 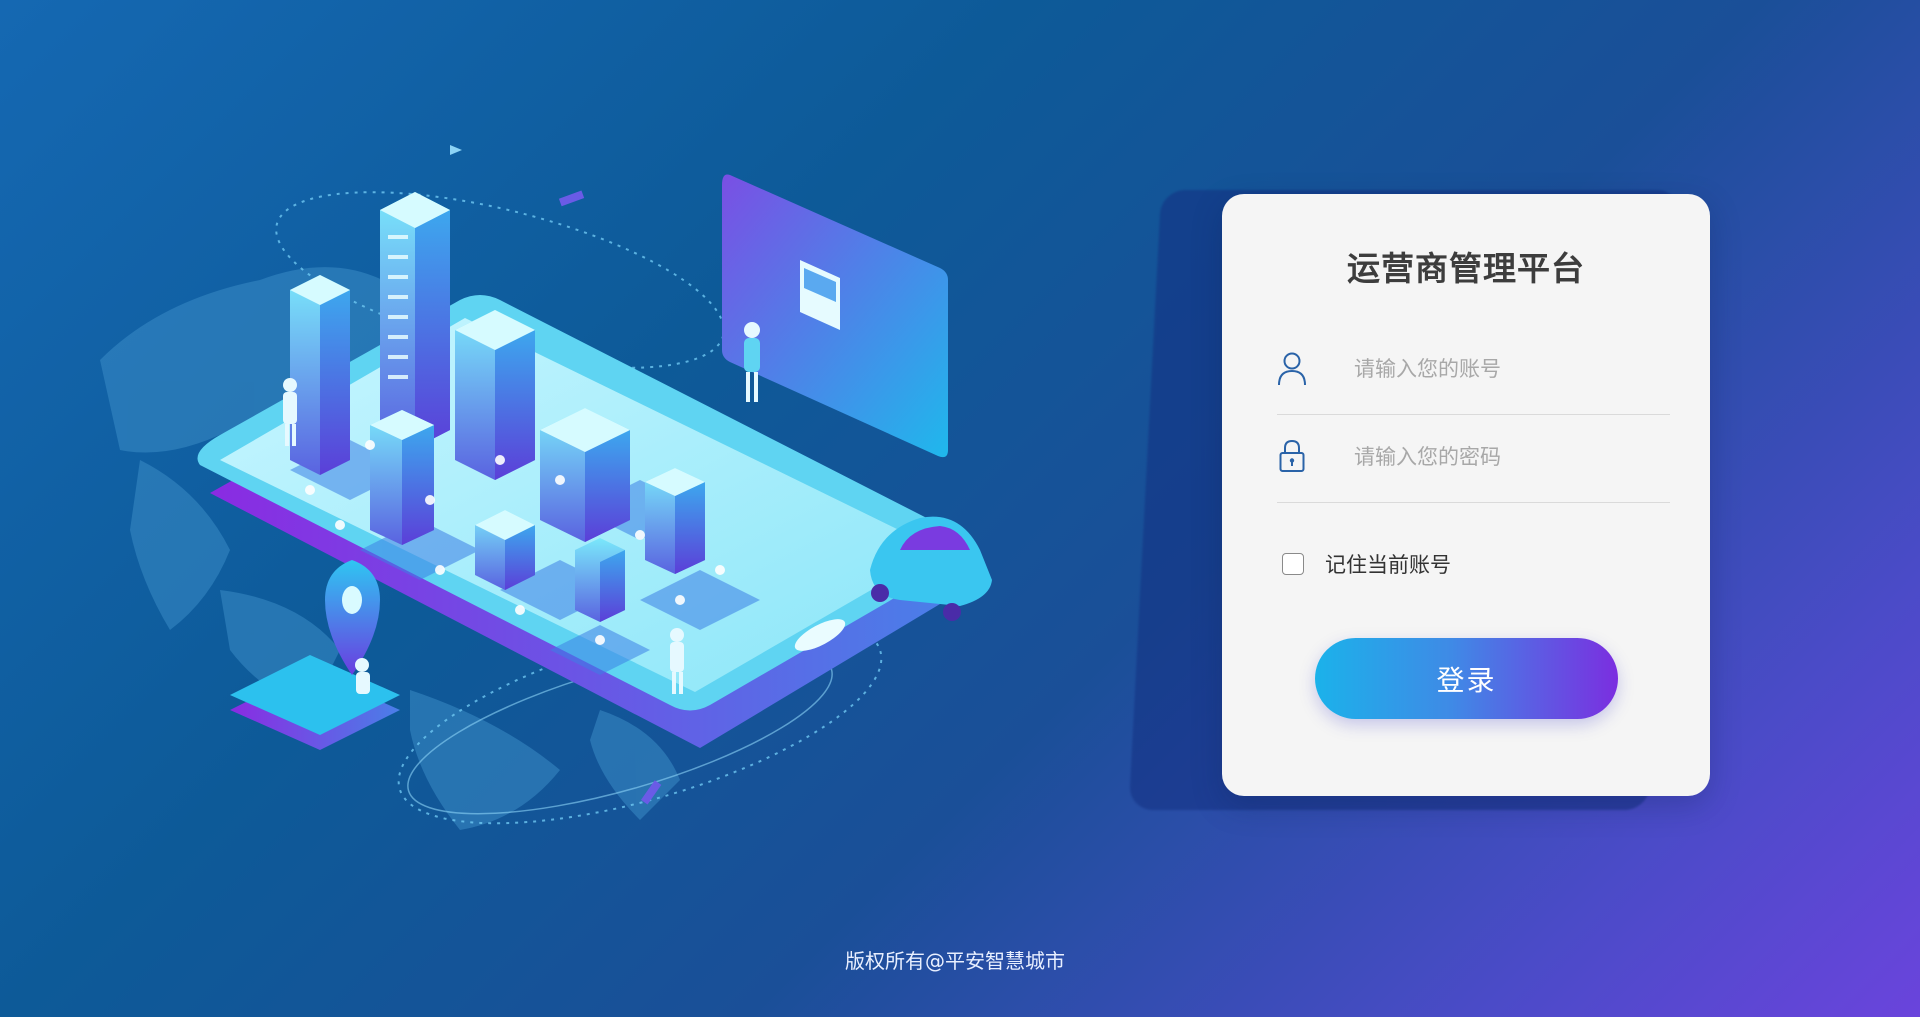 I want to click on username-field, so click(x=1473, y=372).